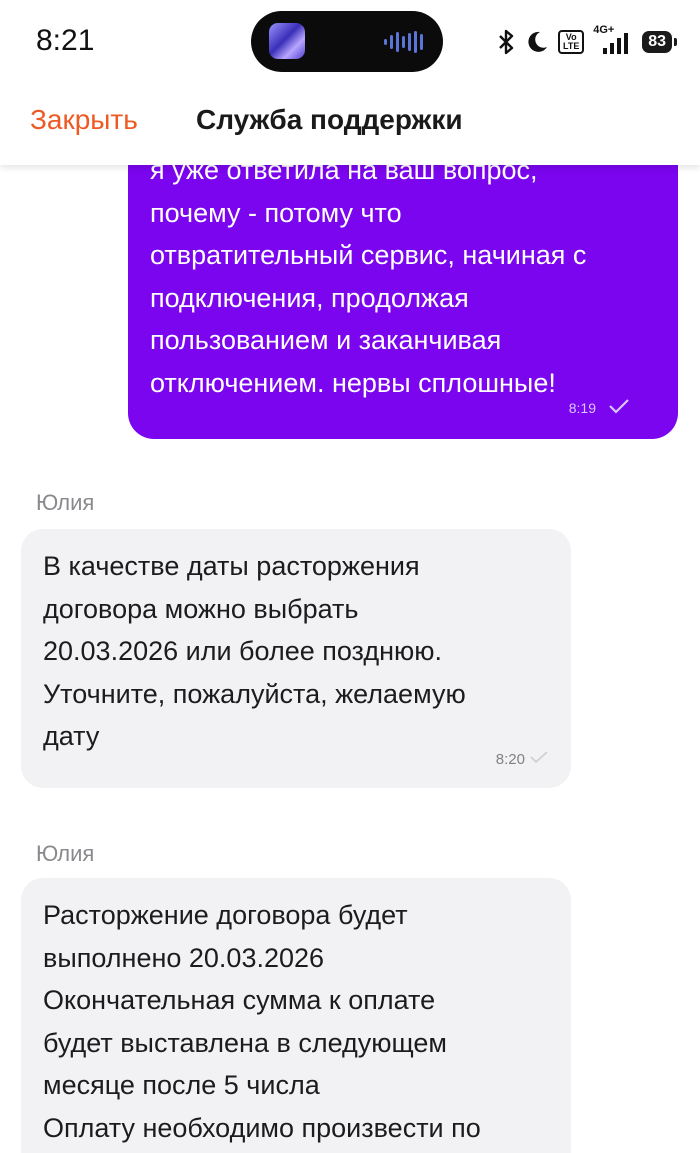 This screenshot has height=1153, width=700. I want to click on close-button: Закрыть, so click(84, 120).